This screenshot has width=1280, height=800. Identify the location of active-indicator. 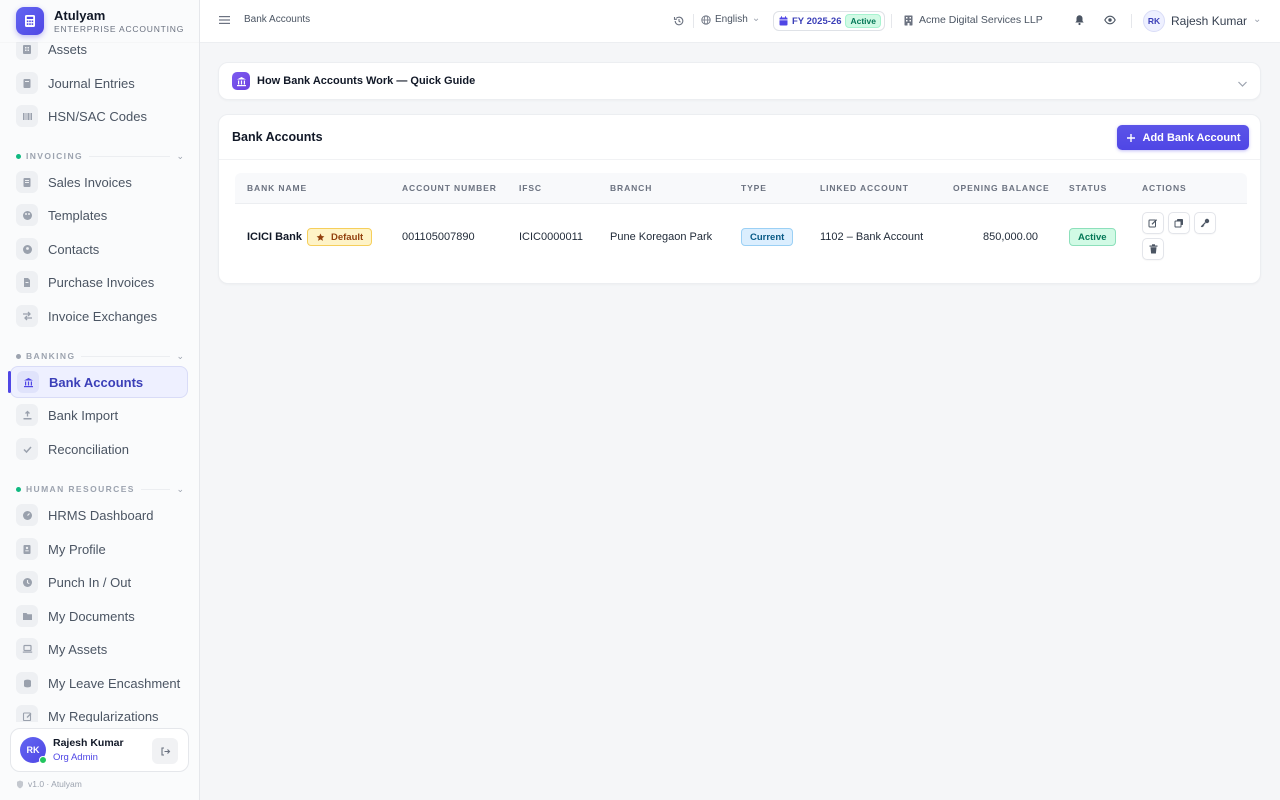
(9, 382).